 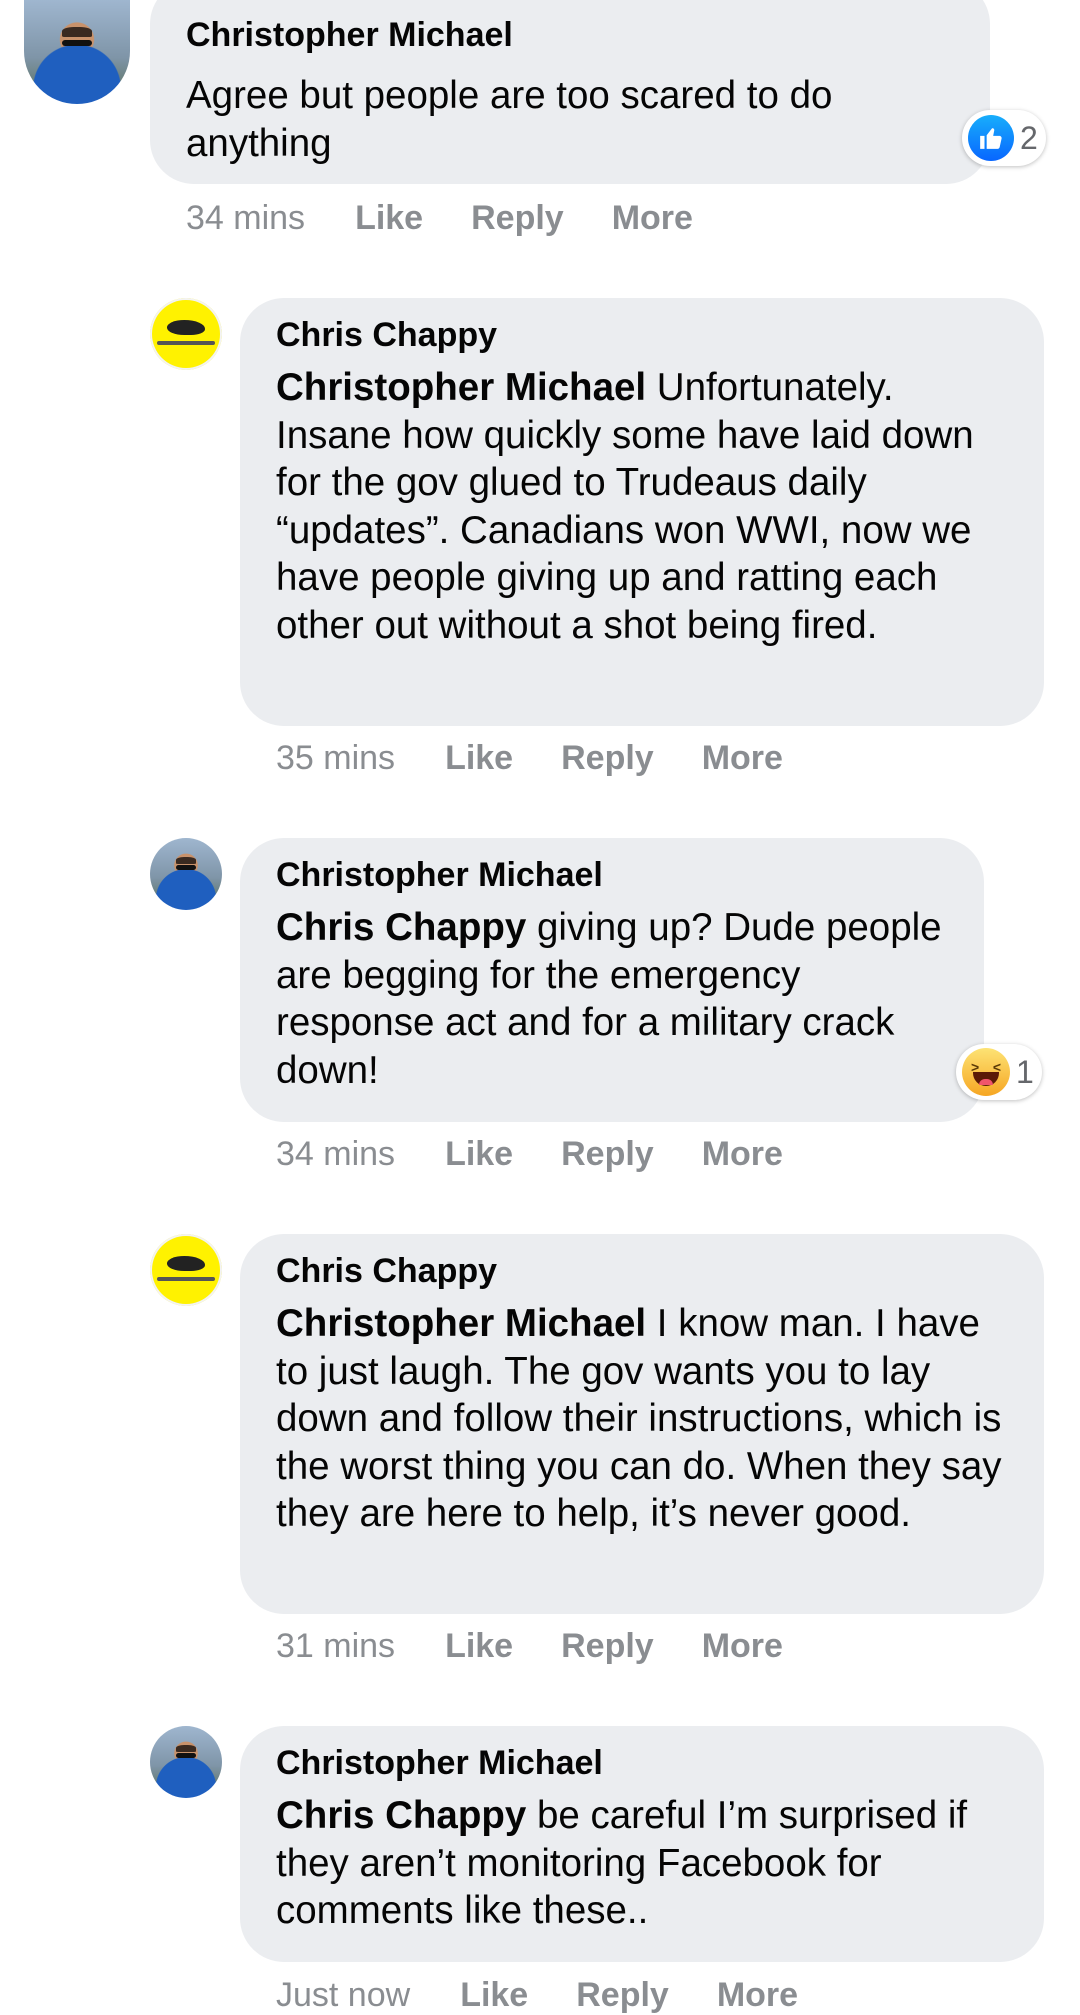 I want to click on comment-actions: 31 mins Like Reply More, so click(x=553, y=1646).